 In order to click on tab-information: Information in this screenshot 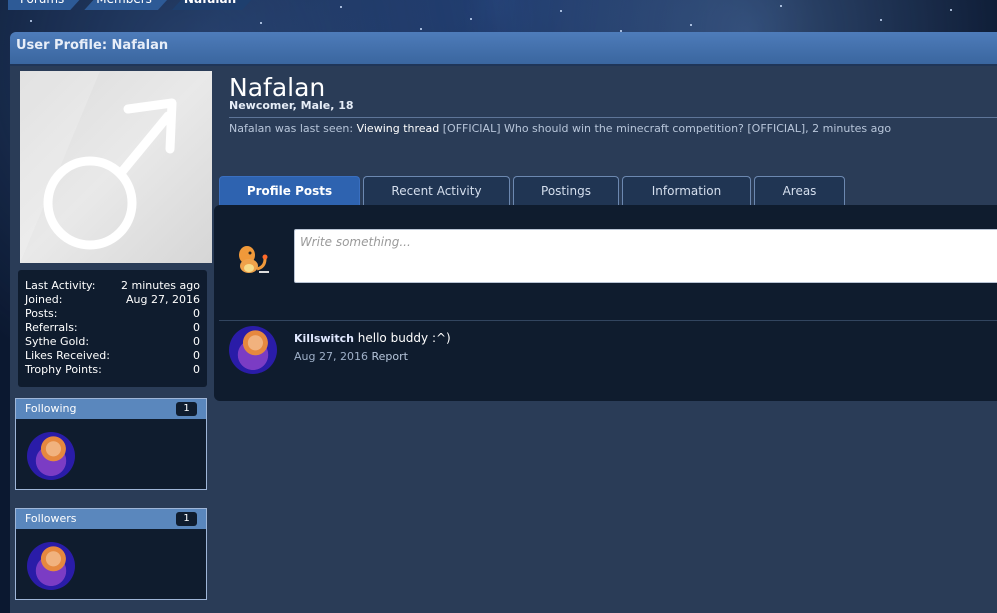, I will do `click(686, 191)`.